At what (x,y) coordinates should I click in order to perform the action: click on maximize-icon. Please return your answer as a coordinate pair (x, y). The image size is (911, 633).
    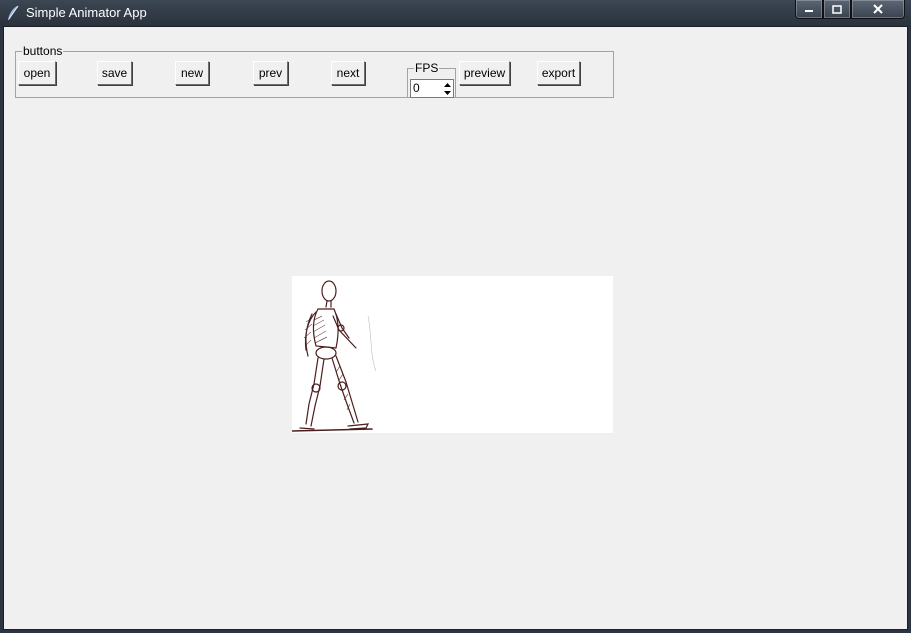
    Looking at the image, I should click on (837, 9).